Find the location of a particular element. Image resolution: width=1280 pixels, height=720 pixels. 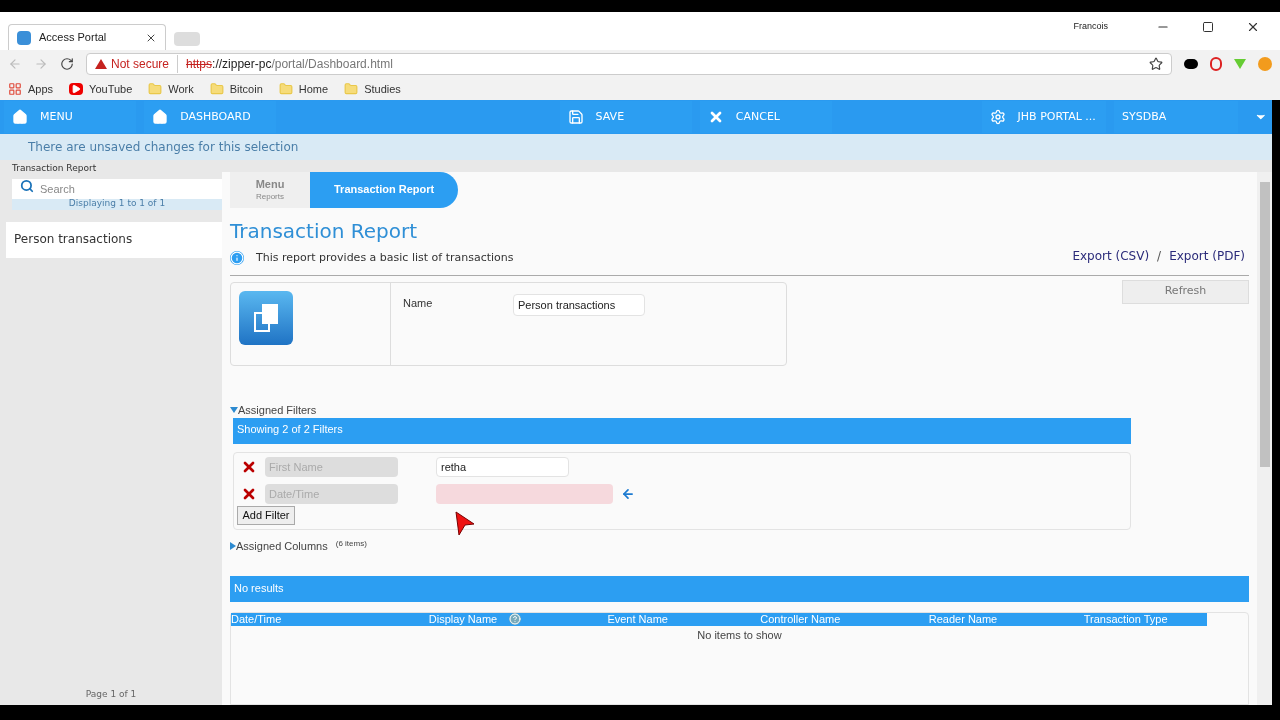

close-icon is located at coordinates (1253, 27).